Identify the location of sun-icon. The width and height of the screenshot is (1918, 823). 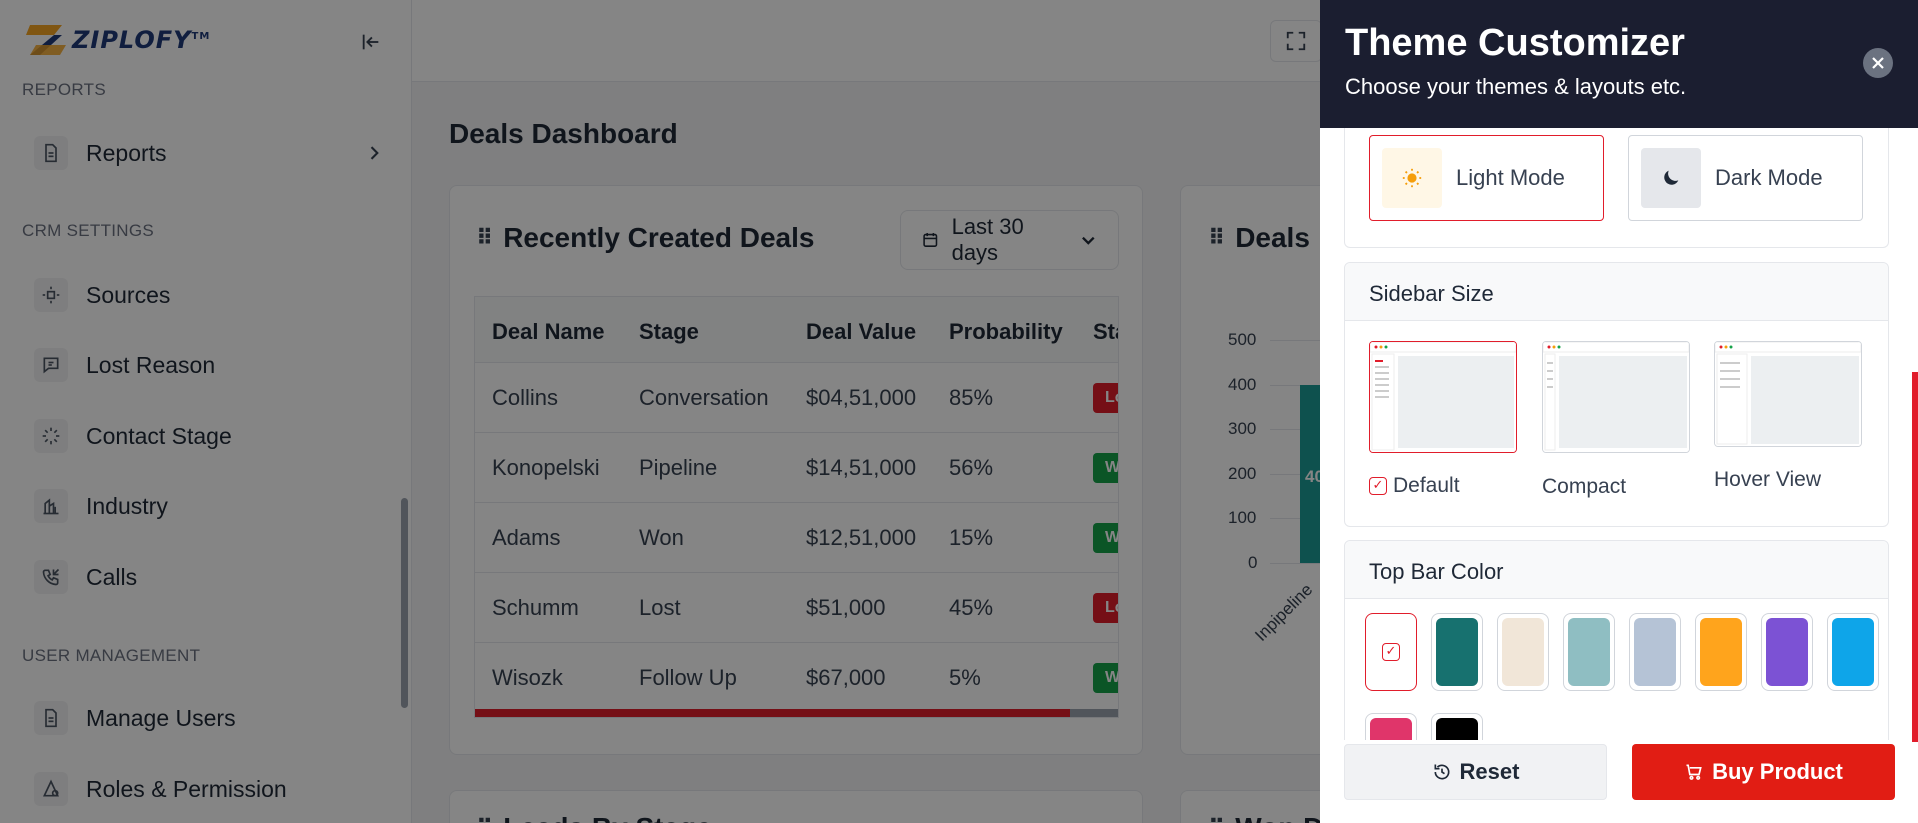
(1412, 178).